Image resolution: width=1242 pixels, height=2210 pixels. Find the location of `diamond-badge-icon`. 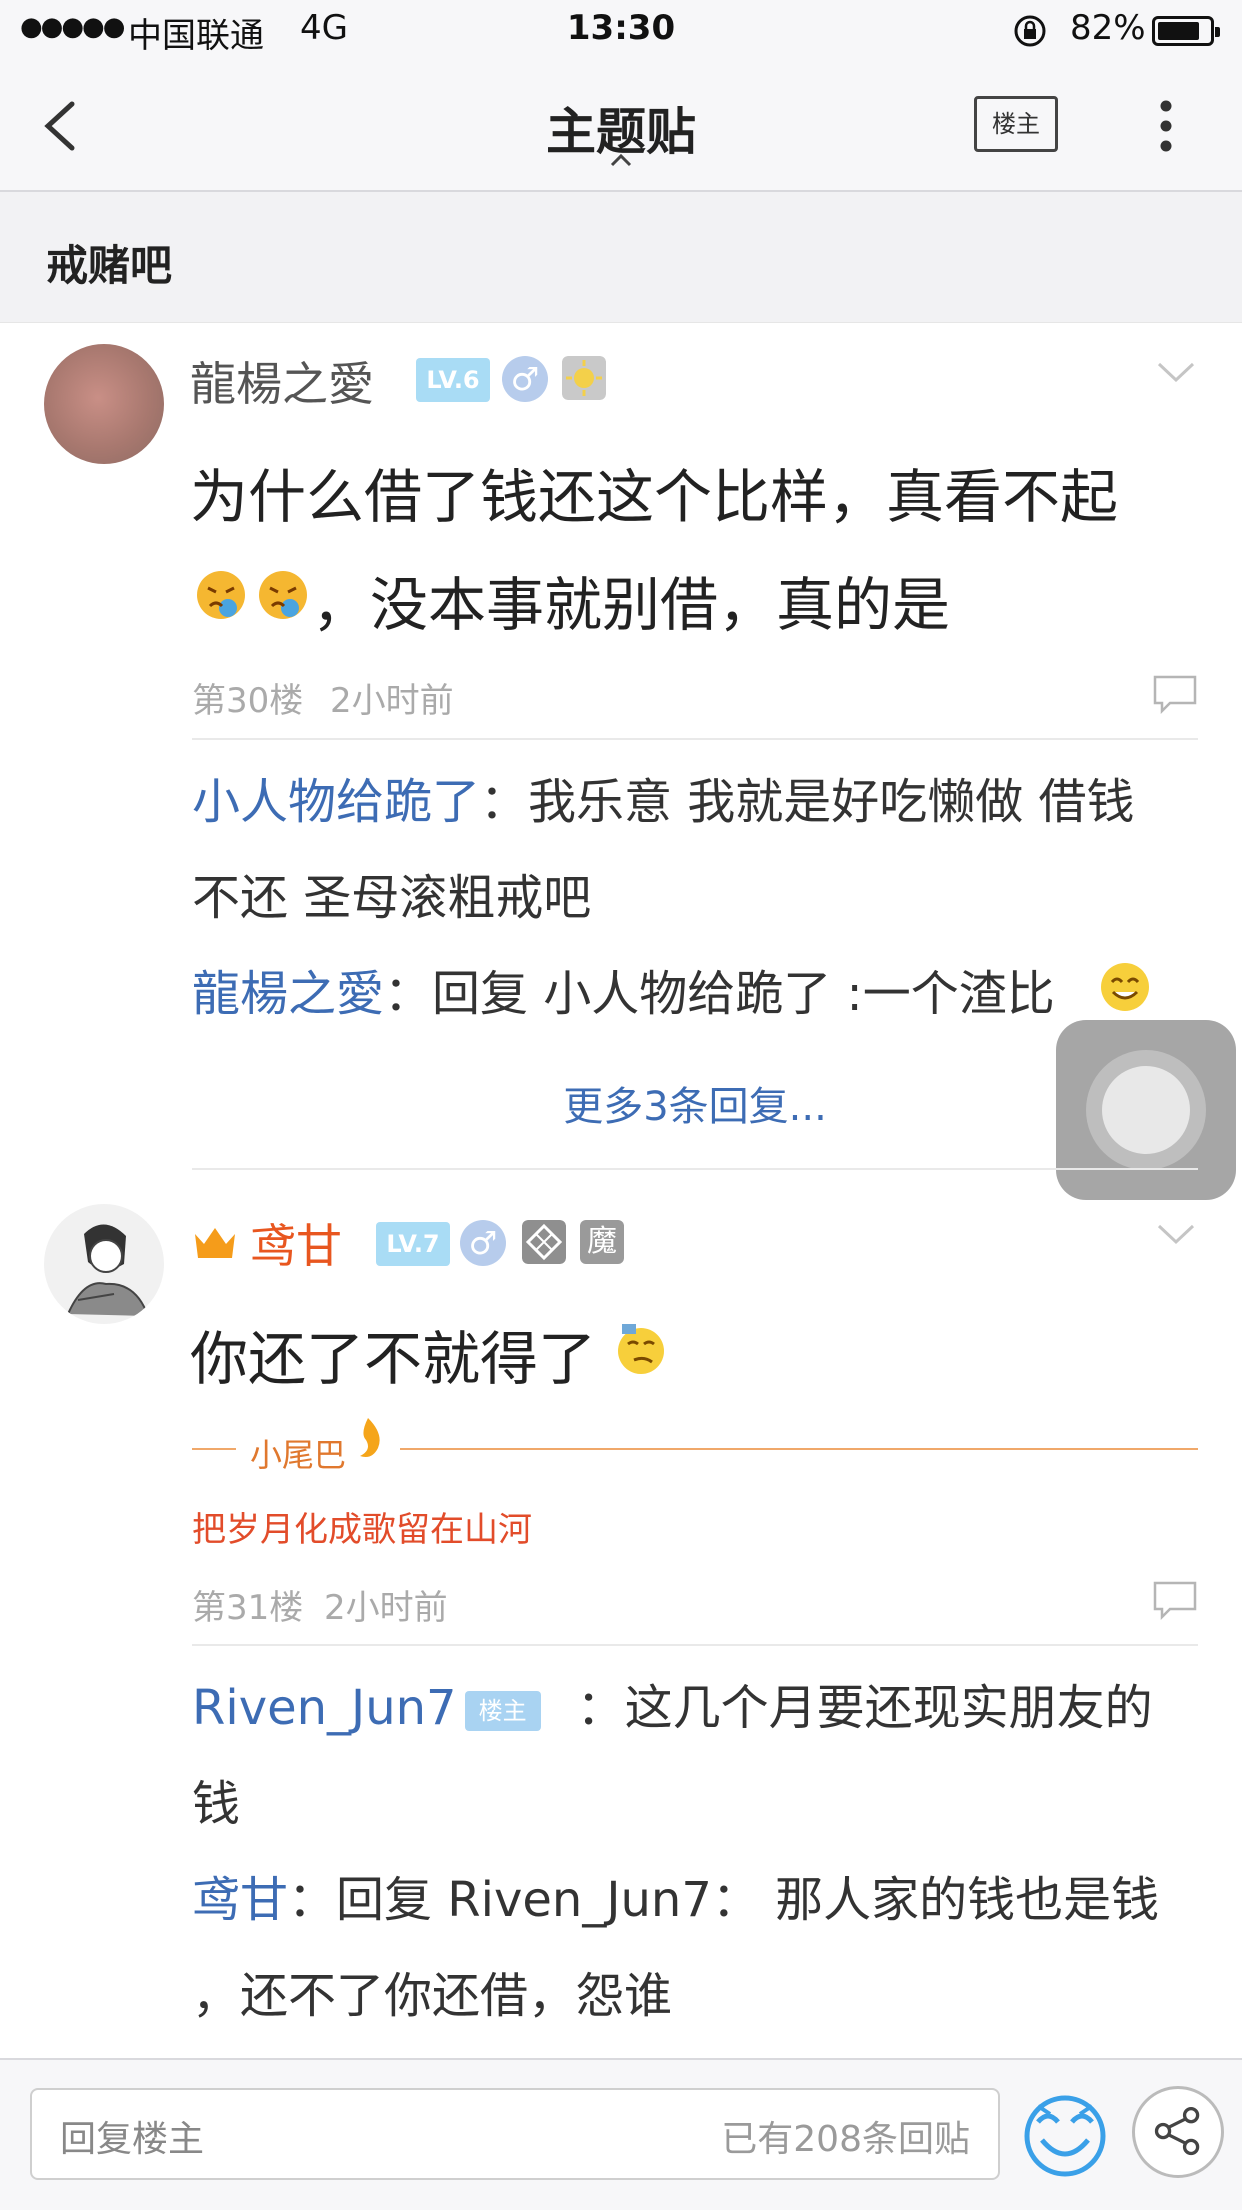

diamond-badge-icon is located at coordinates (544, 1242).